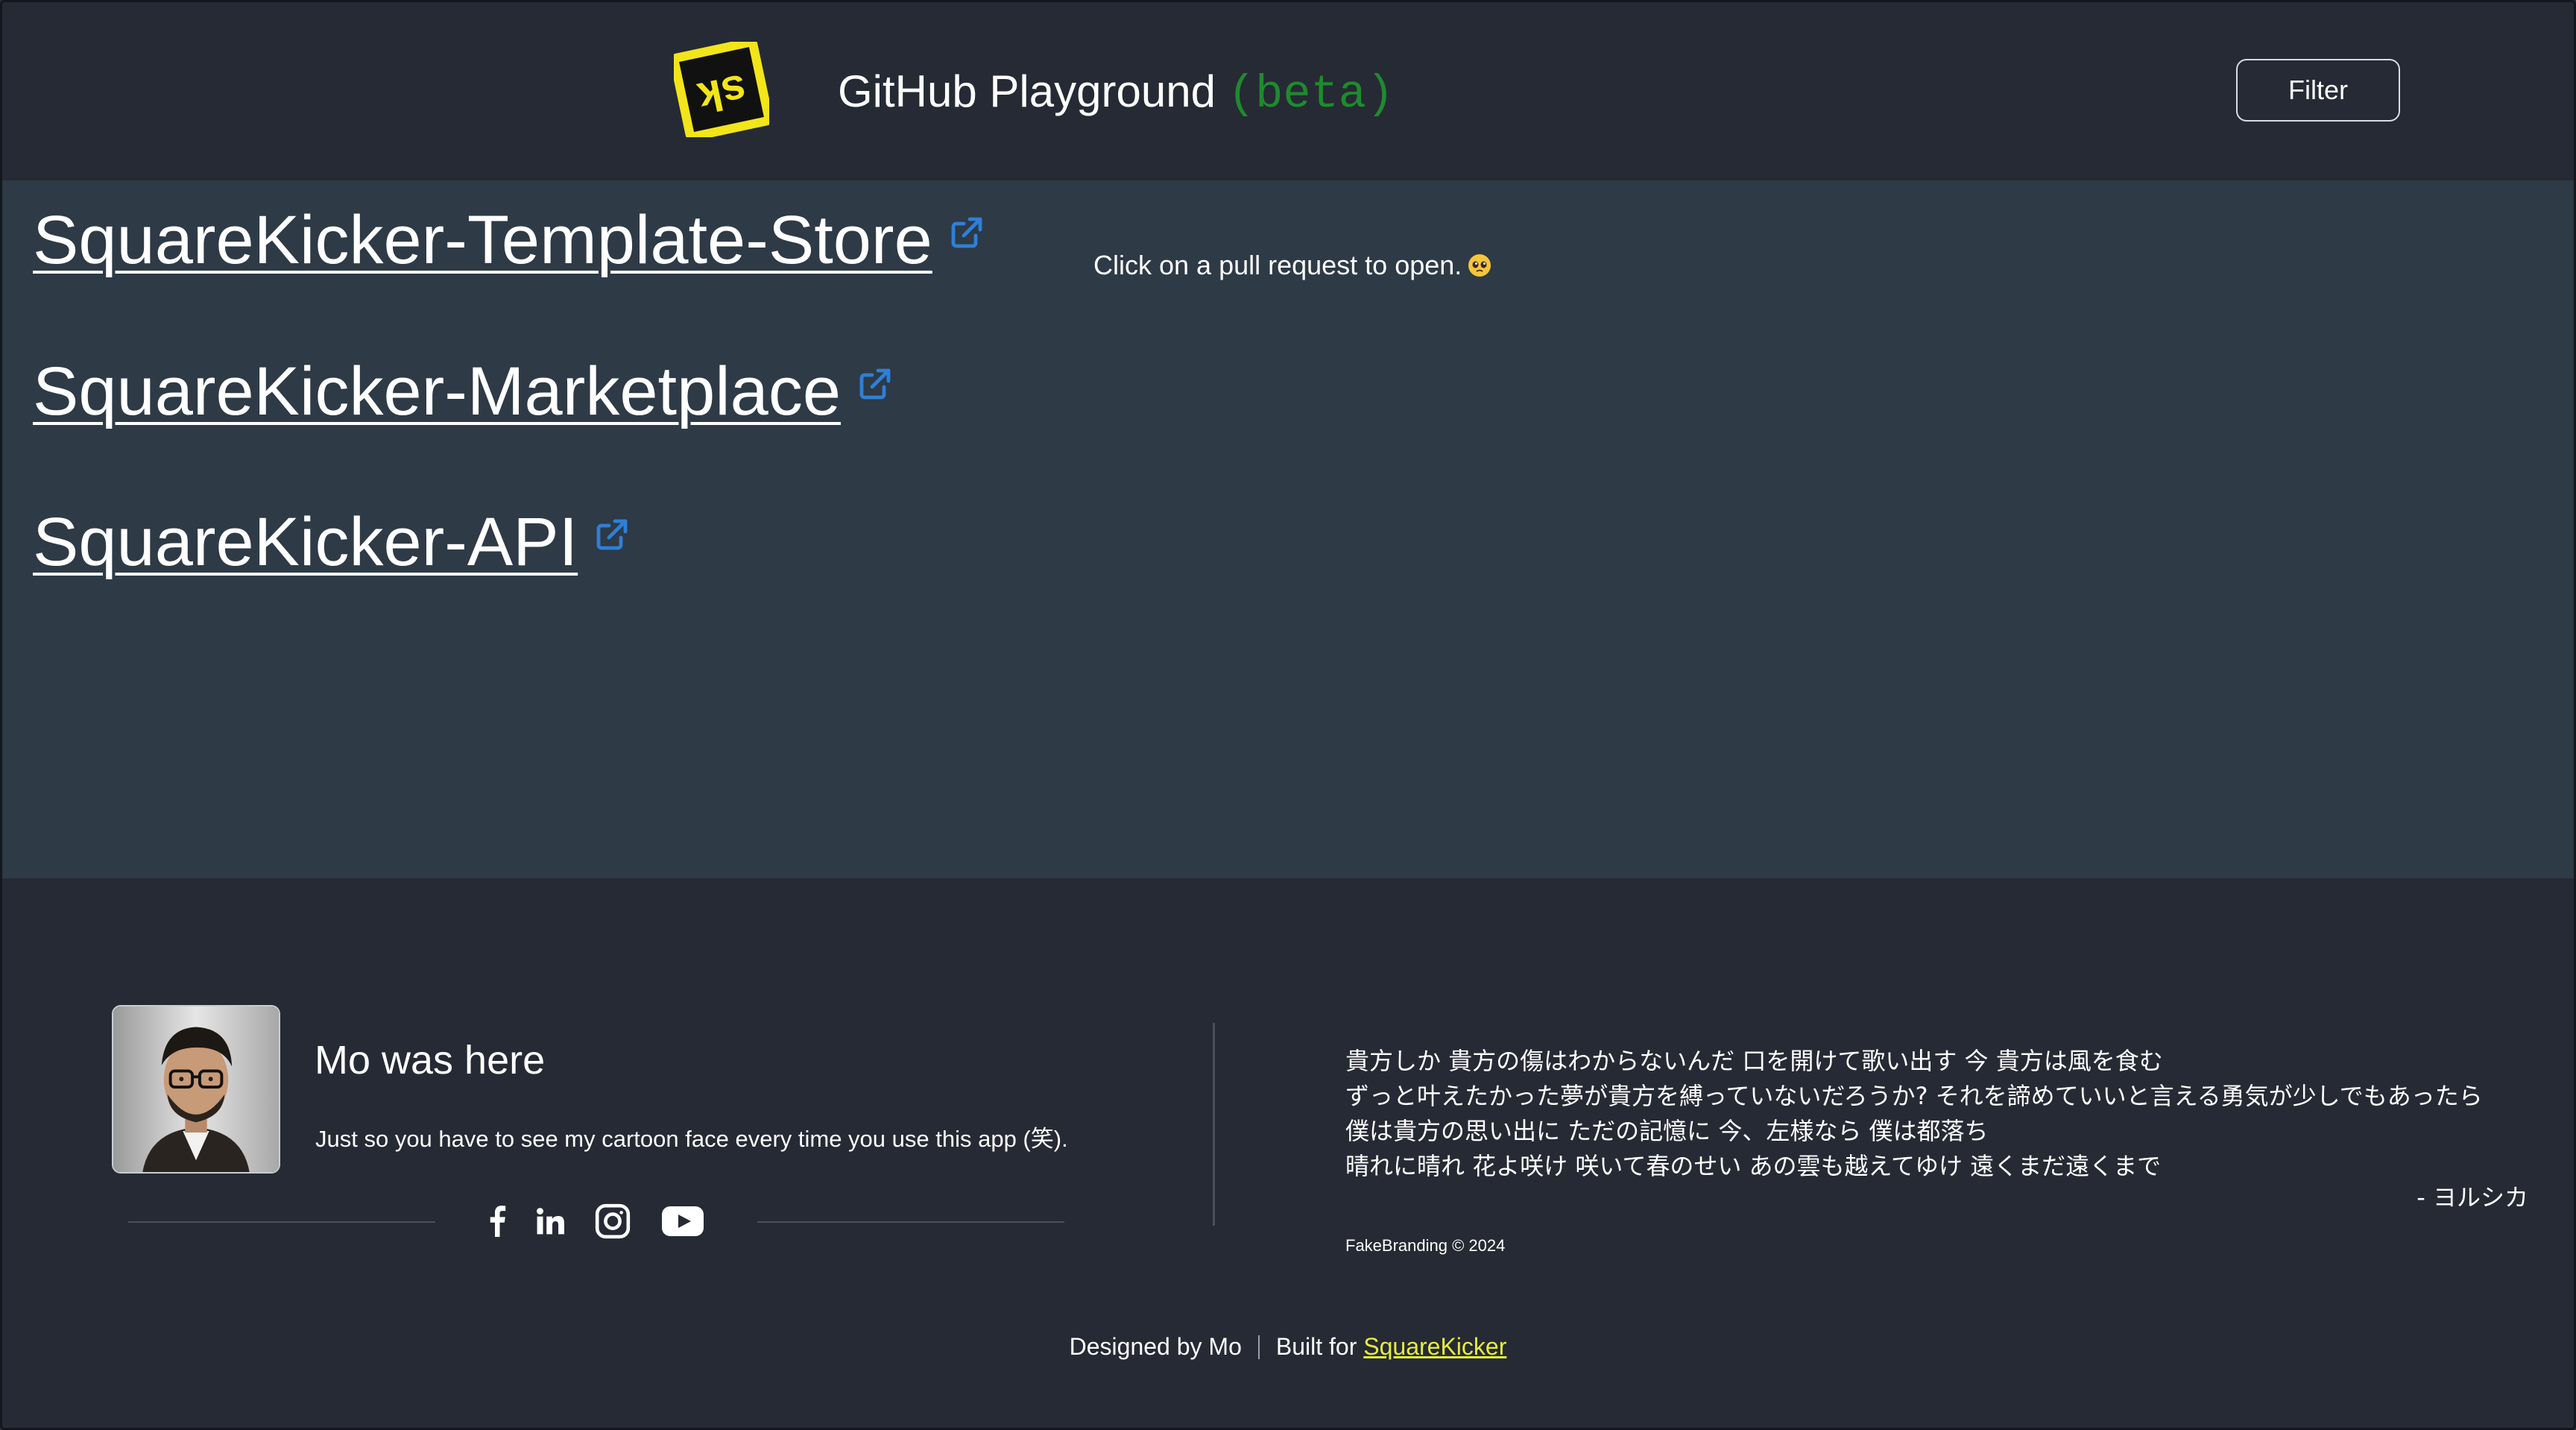 Image resolution: width=2576 pixels, height=1430 pixels. What do you see at coordinates (1155, 1346) in the screenshot?
I see `designed-by: Designed by Mo` at bounding box center [1155, 1346].